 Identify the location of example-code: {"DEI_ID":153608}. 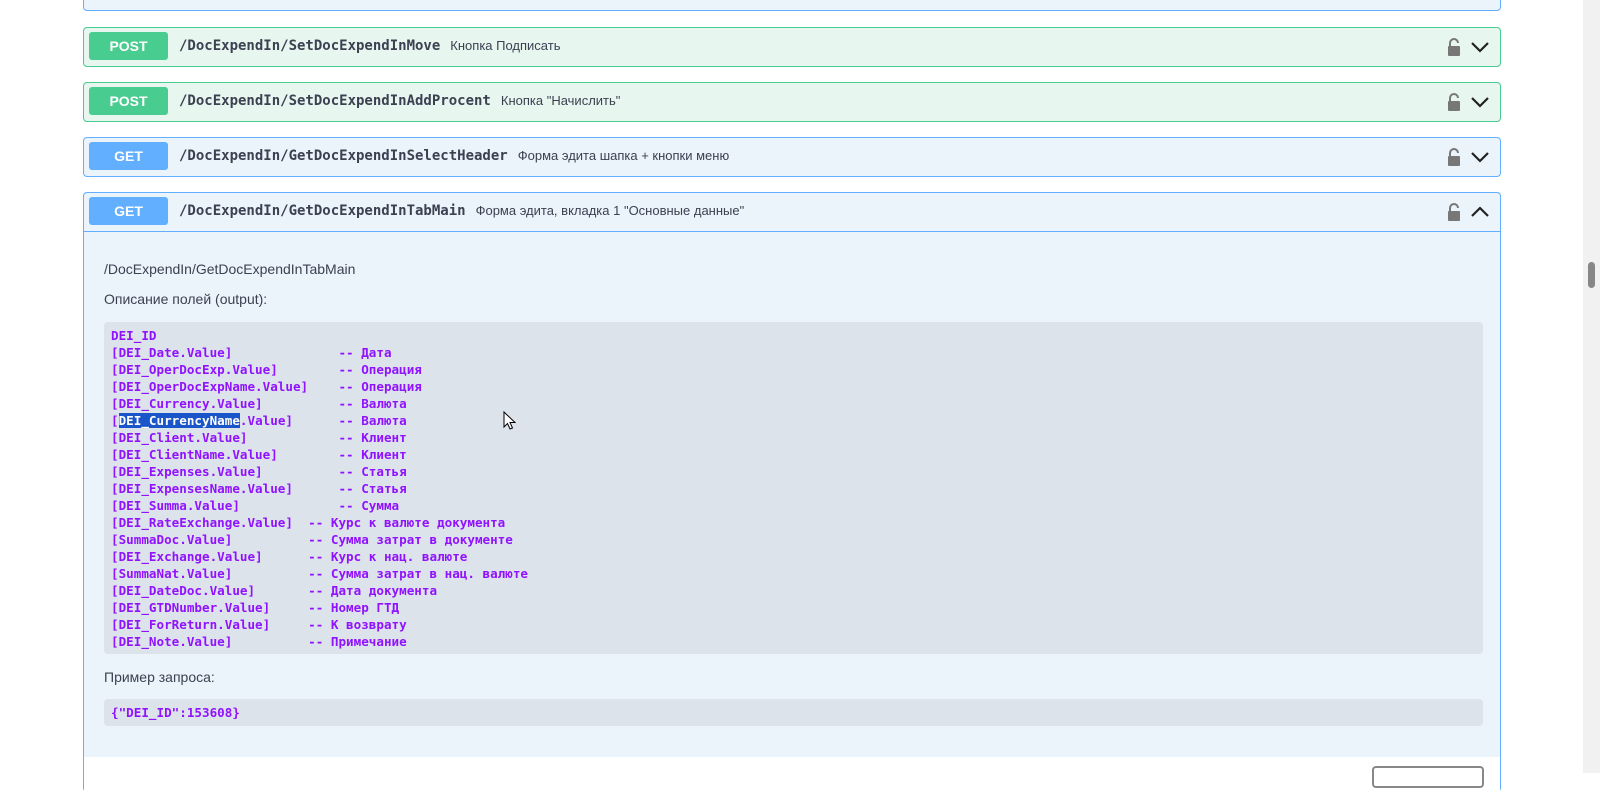
(175, 712).